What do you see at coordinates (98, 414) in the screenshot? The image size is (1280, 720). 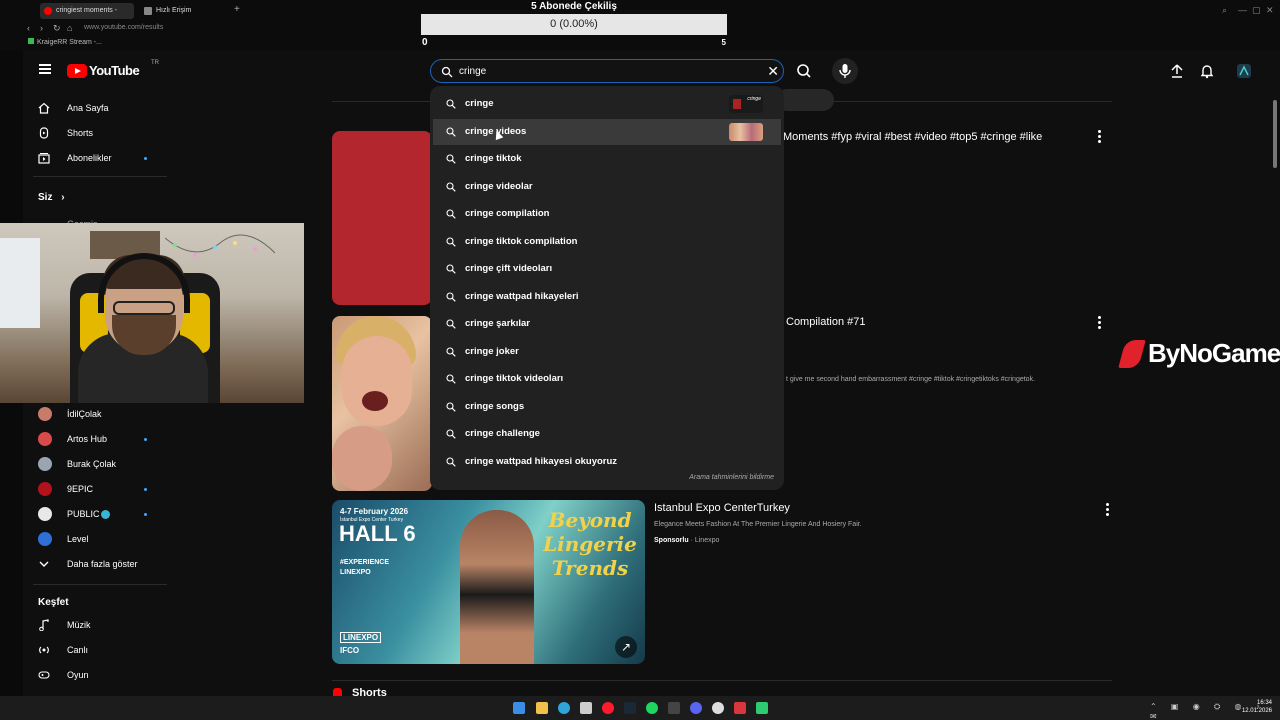 I see `sidebar-subscription: İdilÇolak` at bounding box center [98, 414].